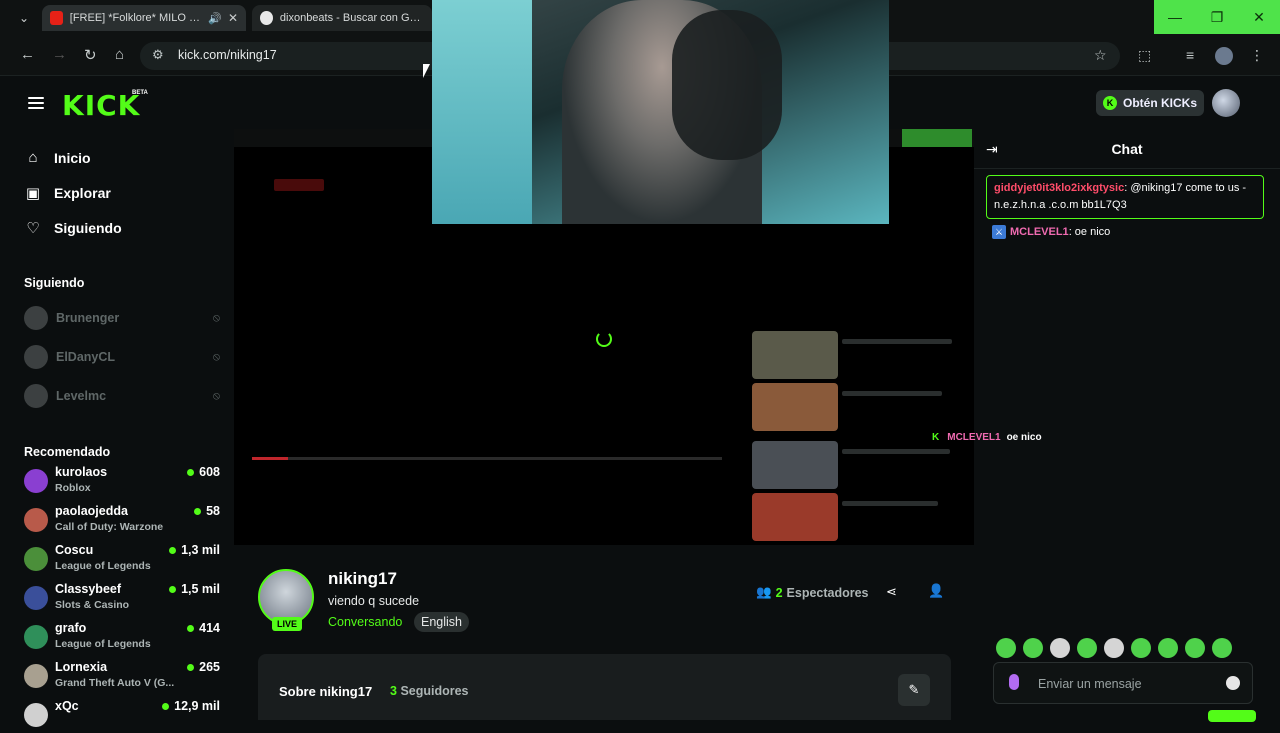 The width and height of the screenshot is (1280, 733). Describe the element at coordinates (81, 472) in the screenshot. I see `recommended-name: kurolaos` at that location.